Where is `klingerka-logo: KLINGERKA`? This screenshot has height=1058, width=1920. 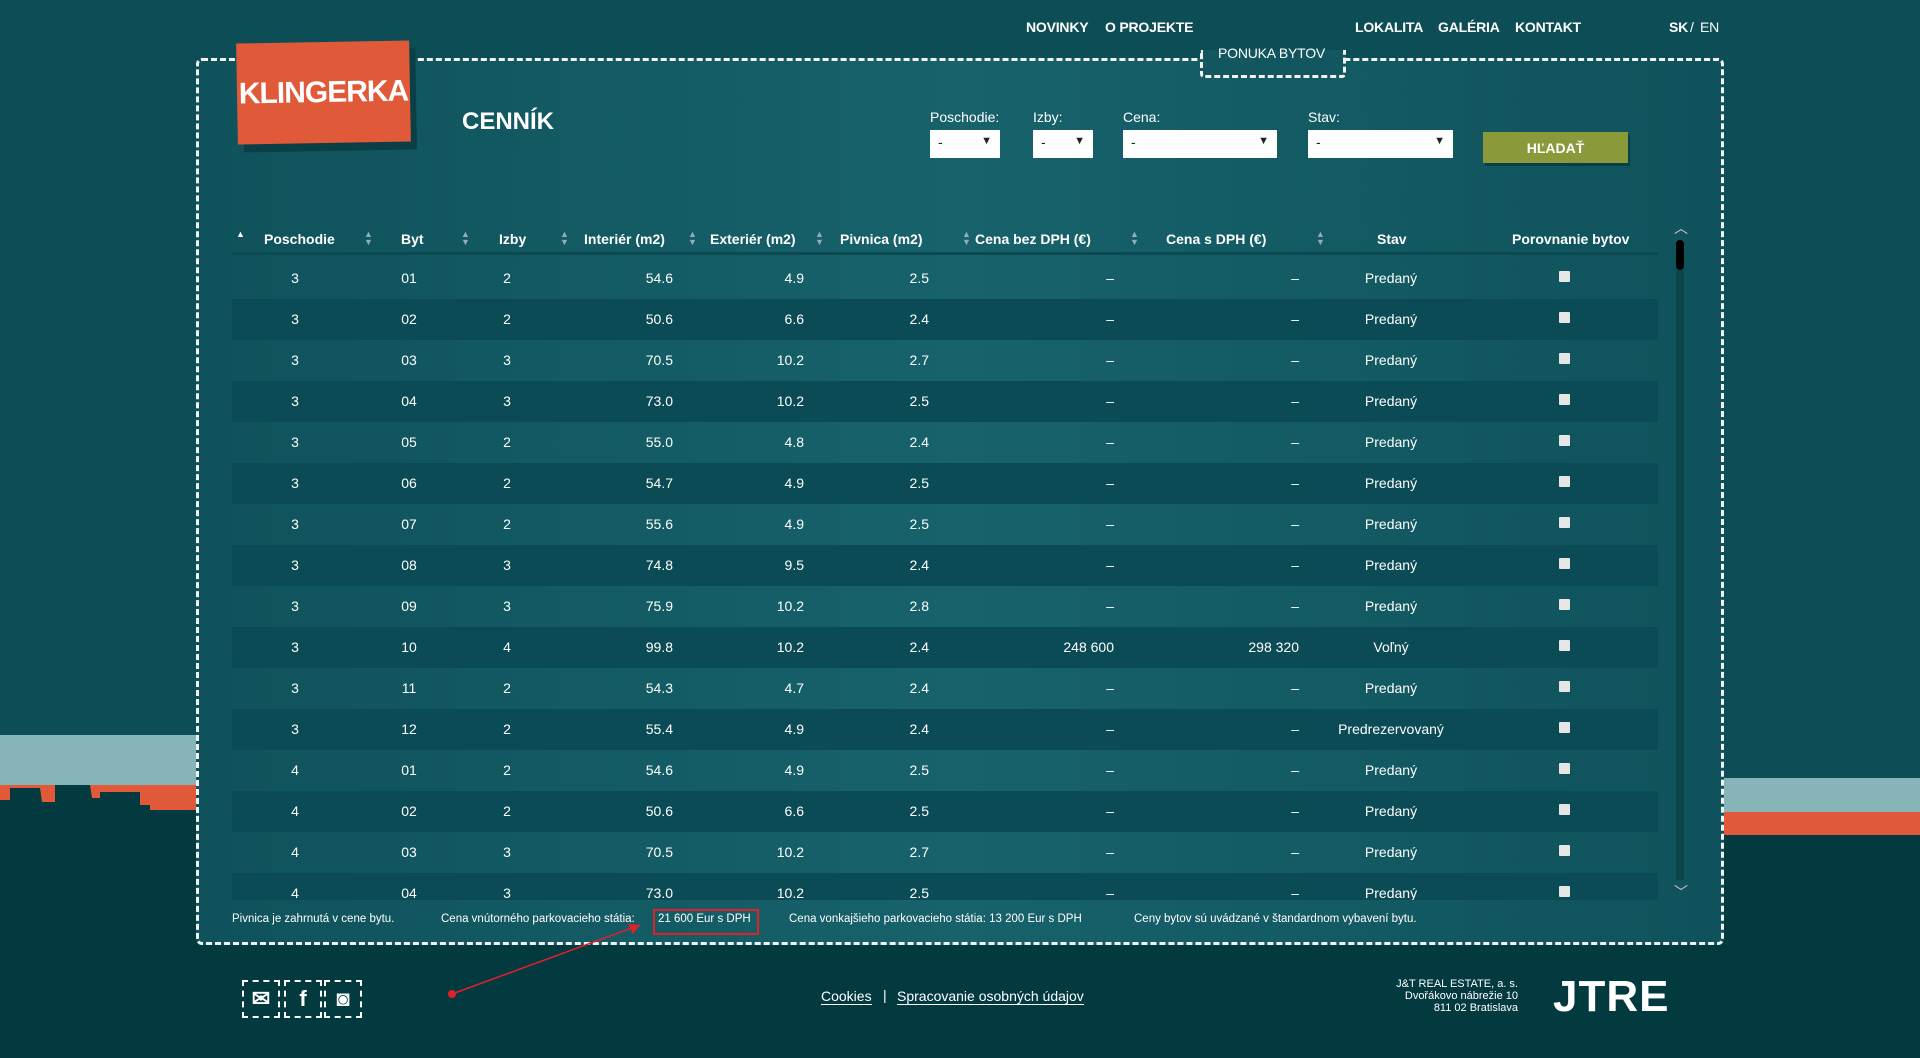
klingerka-logo: KLINGERKA is located at coordinates (323, 92).